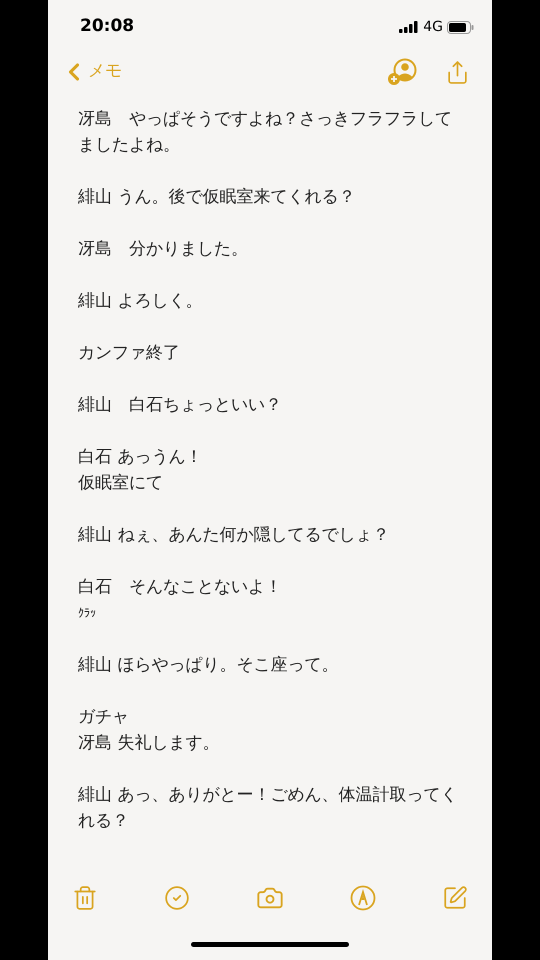  I want to click on note-line: 冴島 分かりました。, so click(163, 249).